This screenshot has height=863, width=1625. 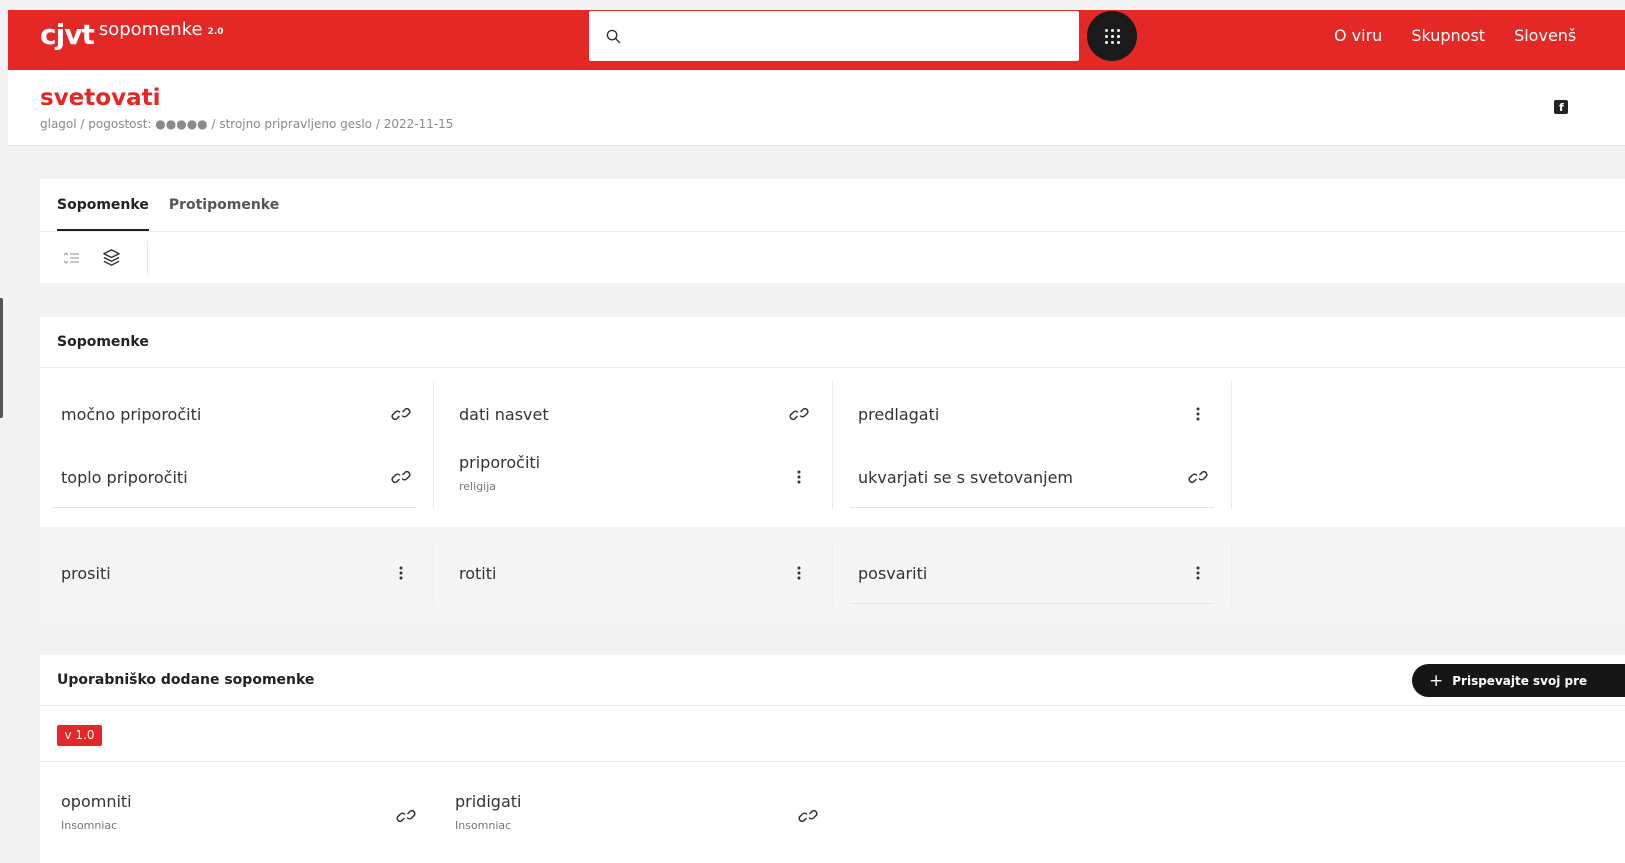 I want to click on synonym-text: ukvarjati se s svetovanjem, so click(x=965, y=477).